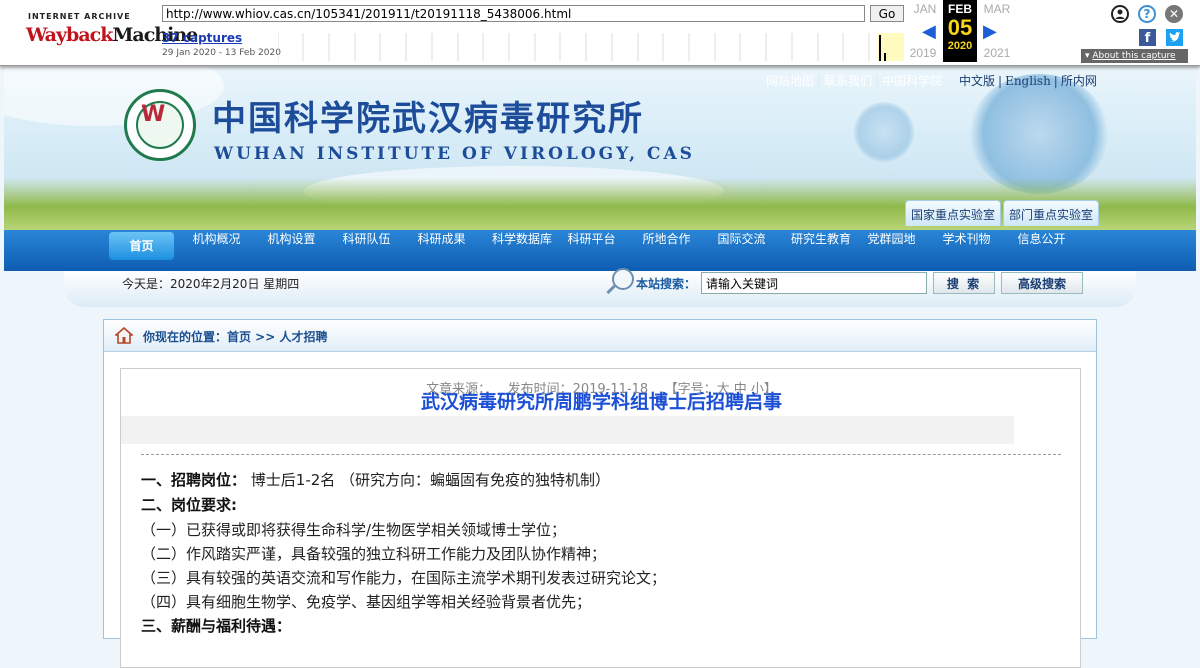 The width and height of the screenshot is (1200, 668). Describe the element at coordinates (1039, 134) in the screenshot. I see `virus-illustration` at that location.